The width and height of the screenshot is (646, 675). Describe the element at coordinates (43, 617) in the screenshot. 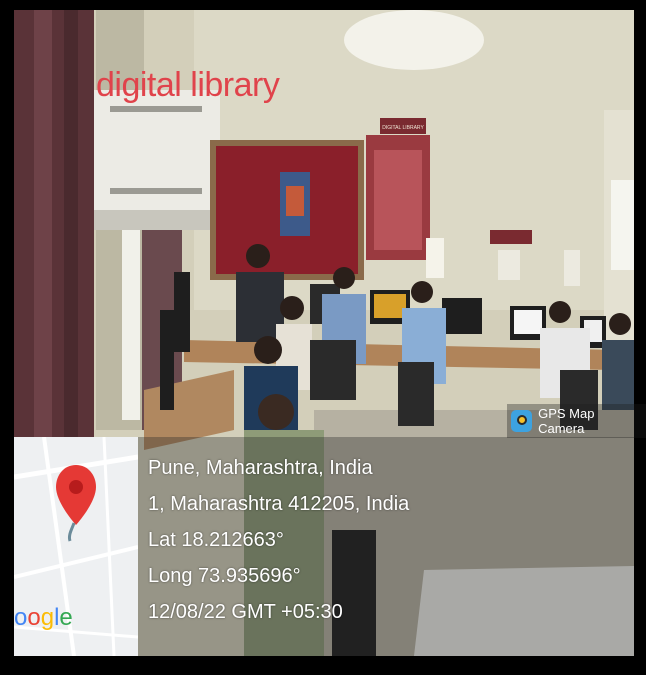

I see `google-logo: oogle` at that location.